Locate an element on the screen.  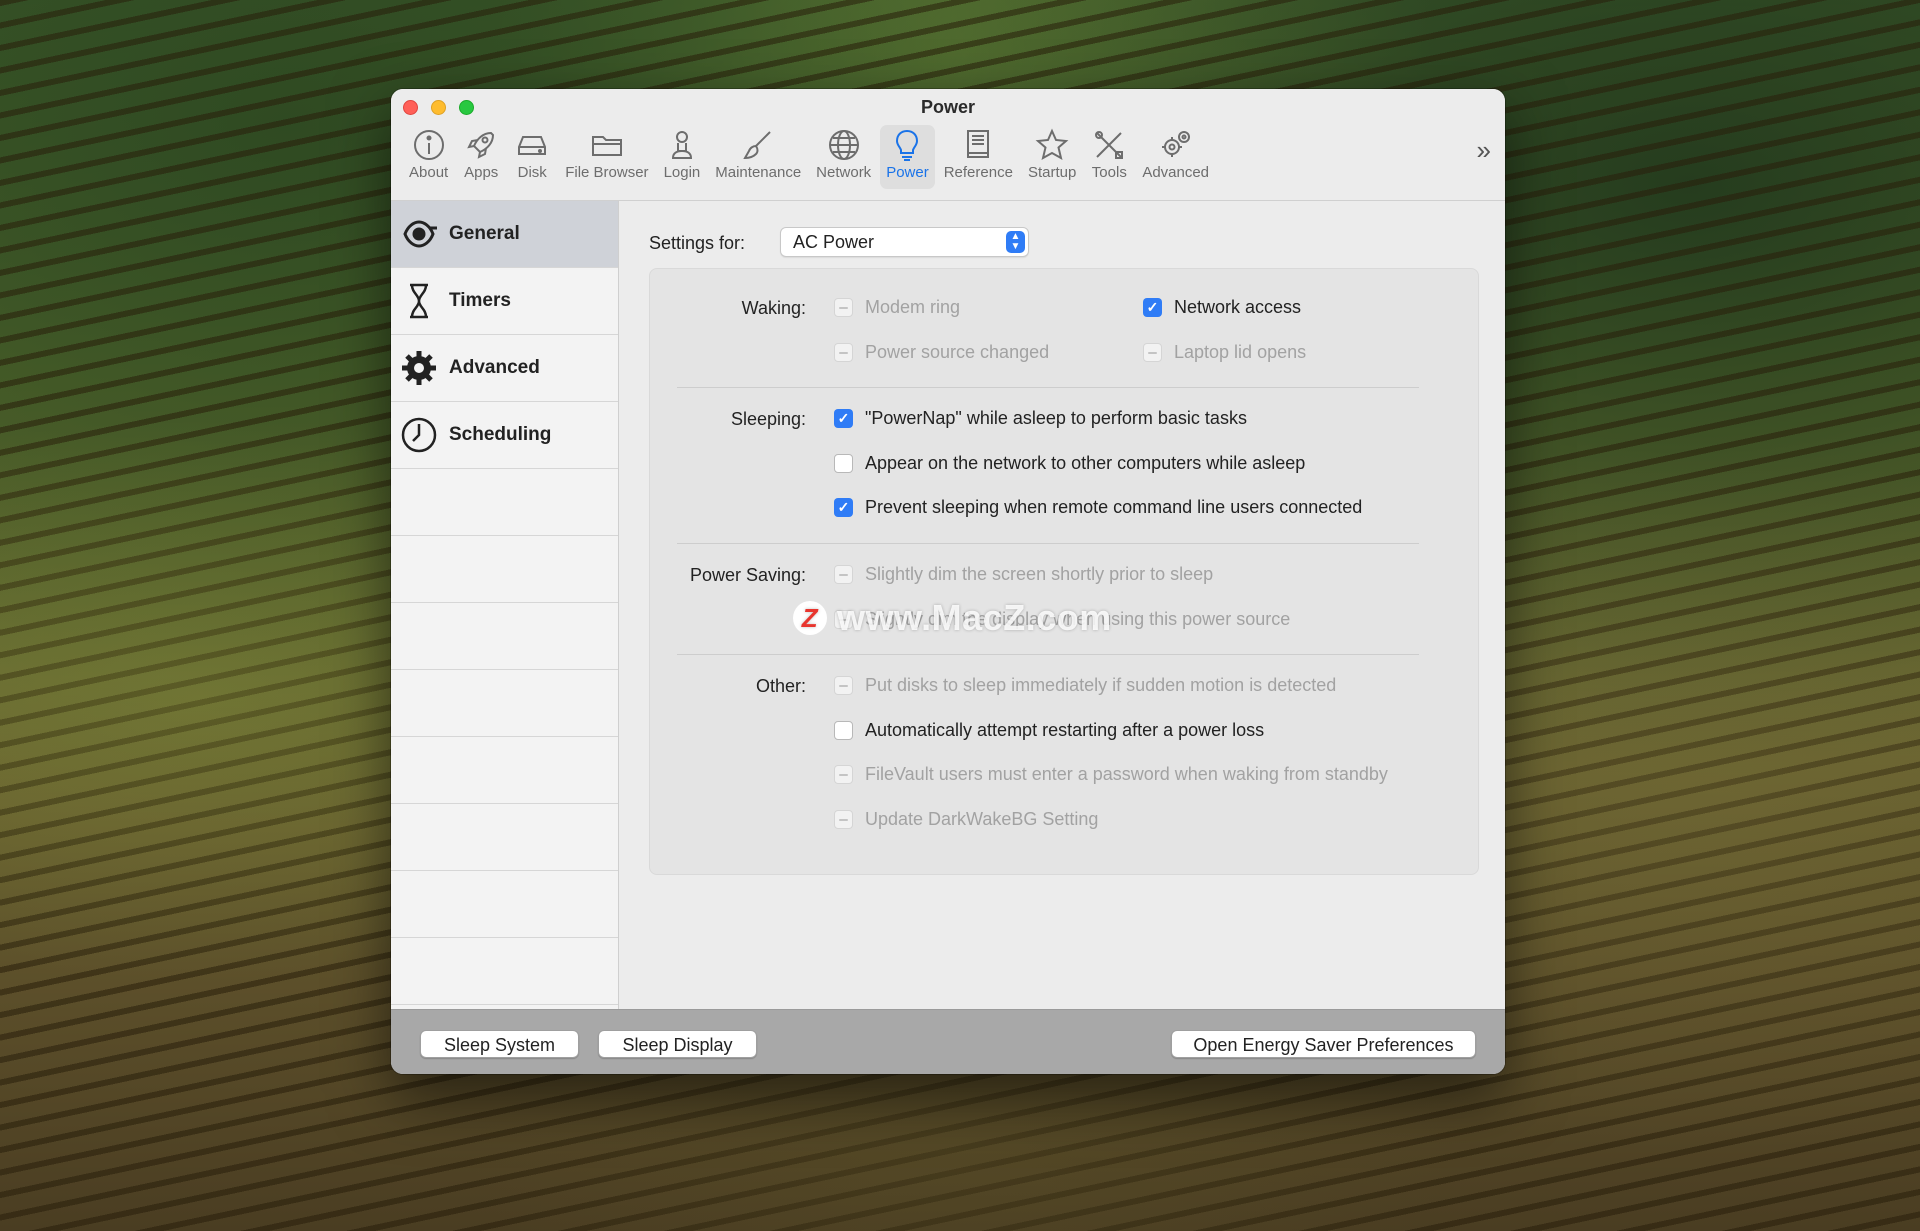
darkwakebg-option: Update DarkWakeBG Setting is located at coordinates (966, 819).